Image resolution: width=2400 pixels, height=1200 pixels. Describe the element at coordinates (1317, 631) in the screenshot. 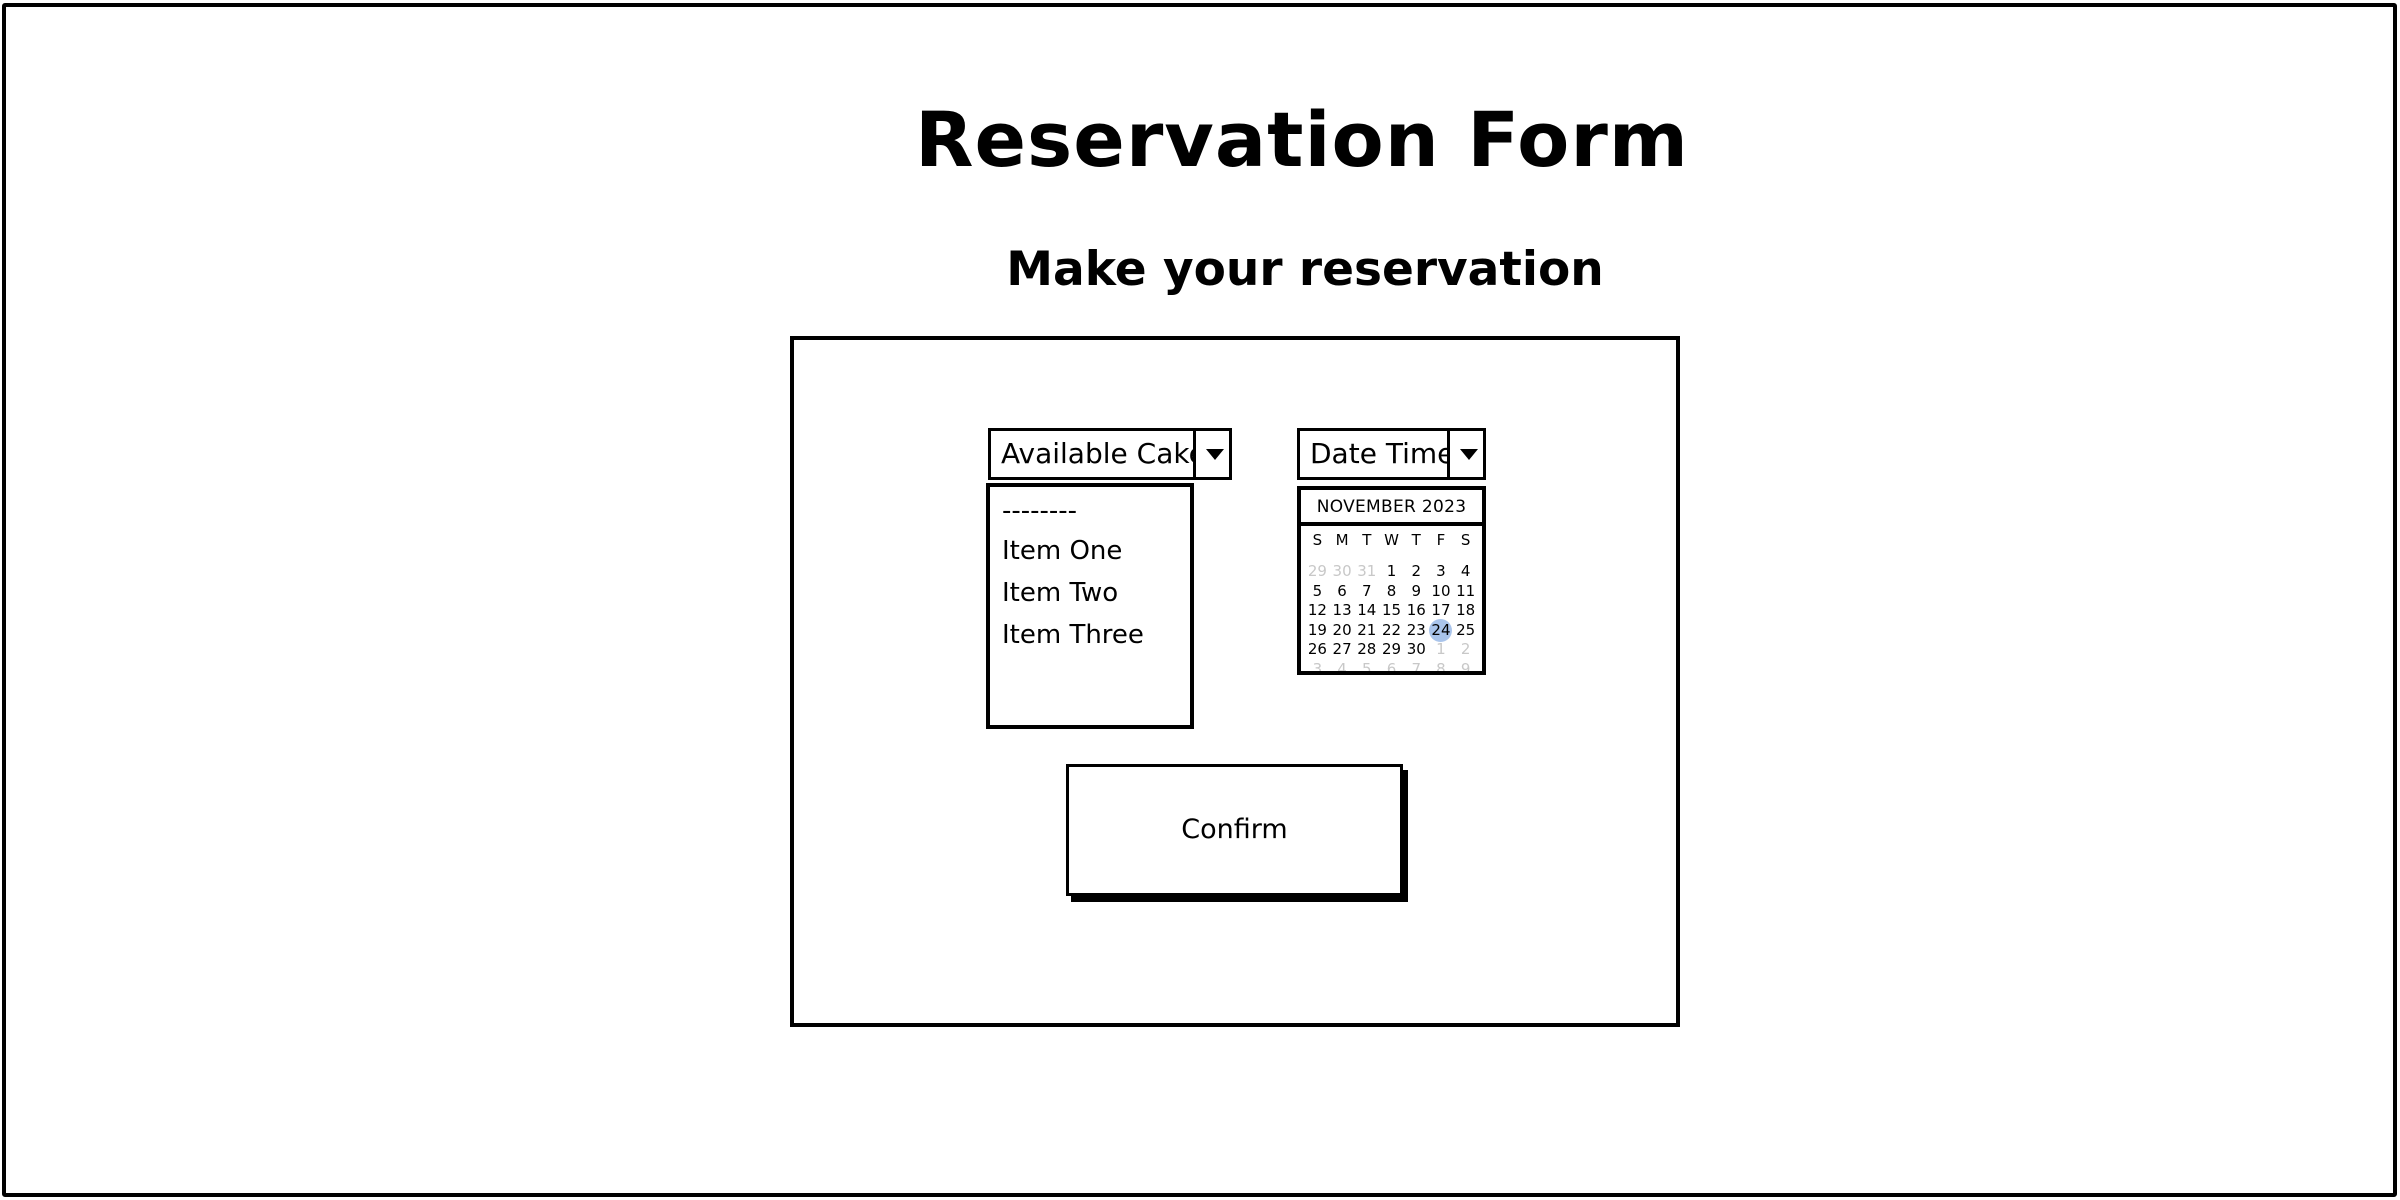

I see `calendar-day: 19` at that location.